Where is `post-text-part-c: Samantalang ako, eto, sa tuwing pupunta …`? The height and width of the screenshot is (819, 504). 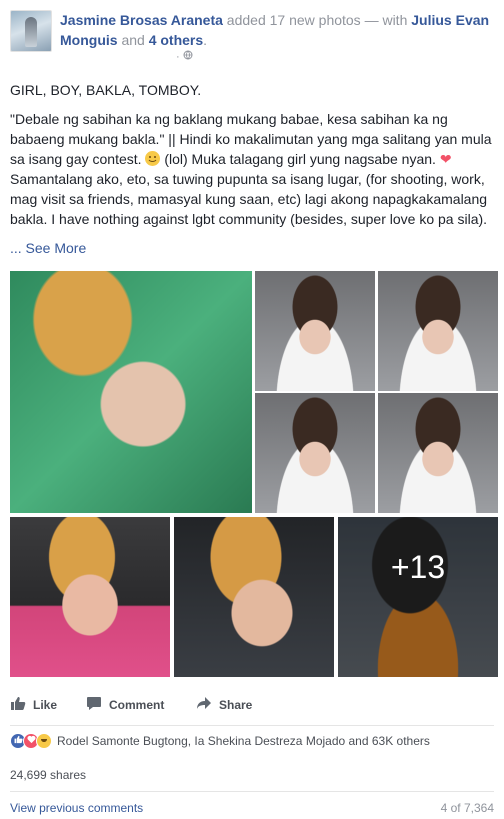 post-text-part-c: Samantalang ako, eto, sa tuwing pupunta … is located at coordinates (249, 199).